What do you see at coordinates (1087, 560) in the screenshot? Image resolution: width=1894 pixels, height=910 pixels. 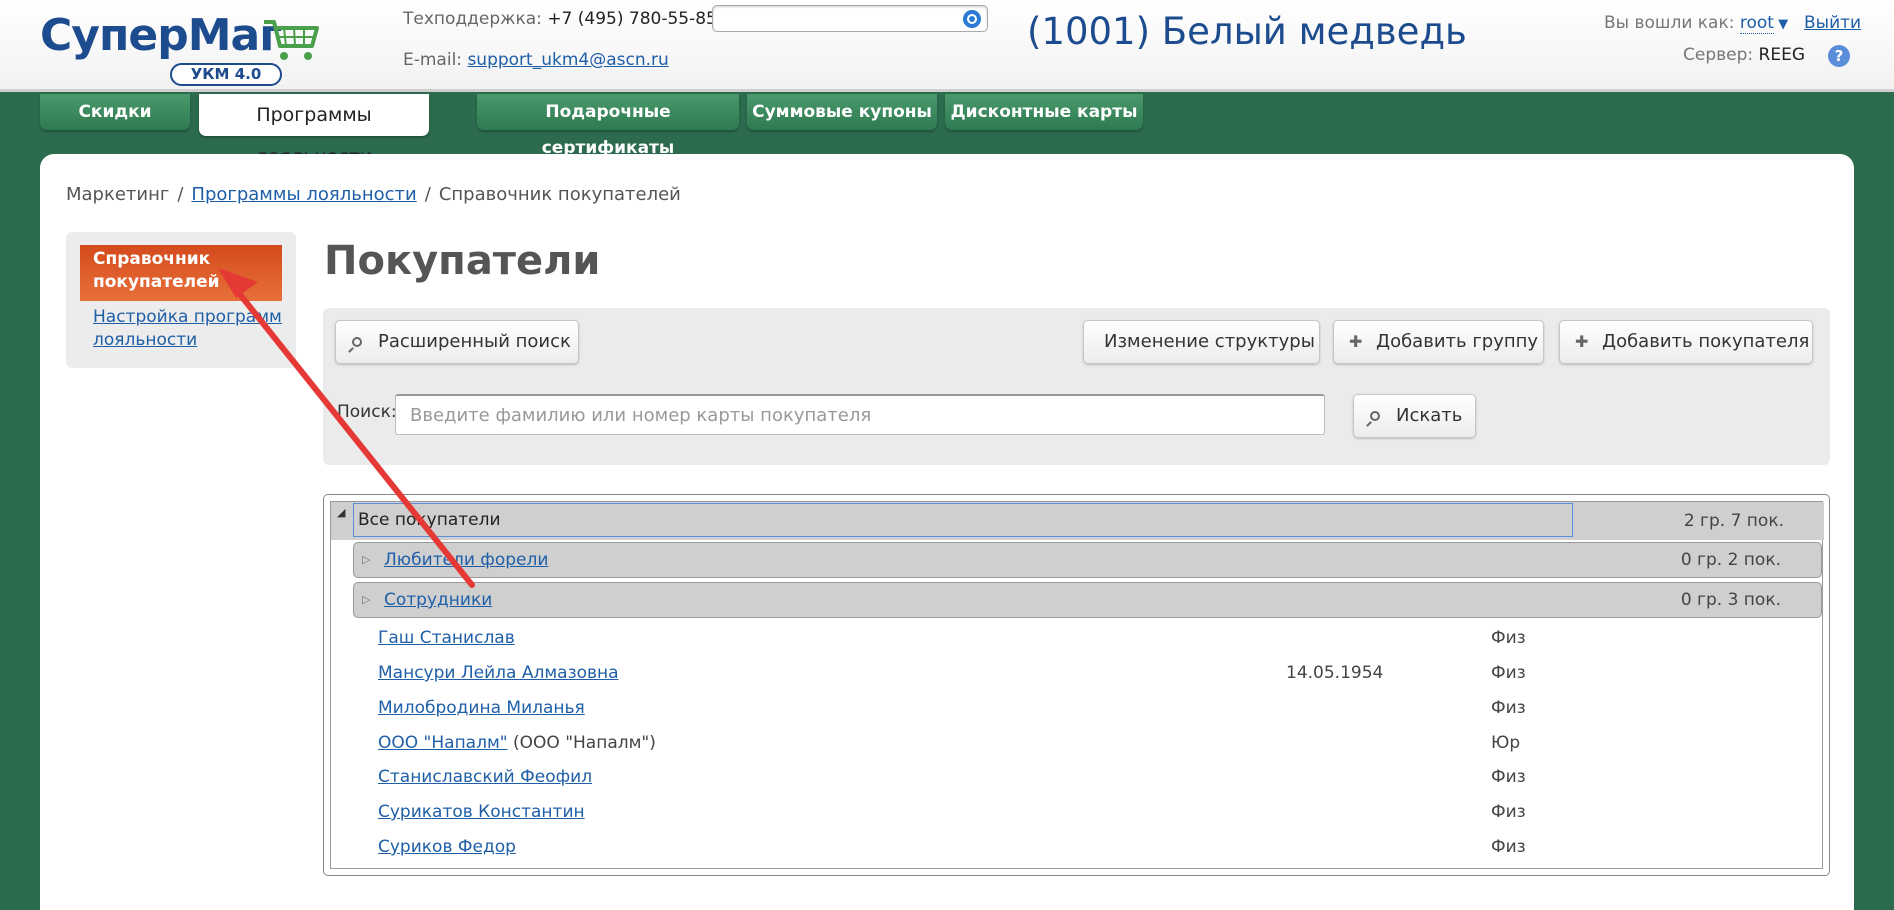 I see `tree-group-row: ▷ Любители форели 0 гр. 2 пок.` at bounding box center [1087, 560].